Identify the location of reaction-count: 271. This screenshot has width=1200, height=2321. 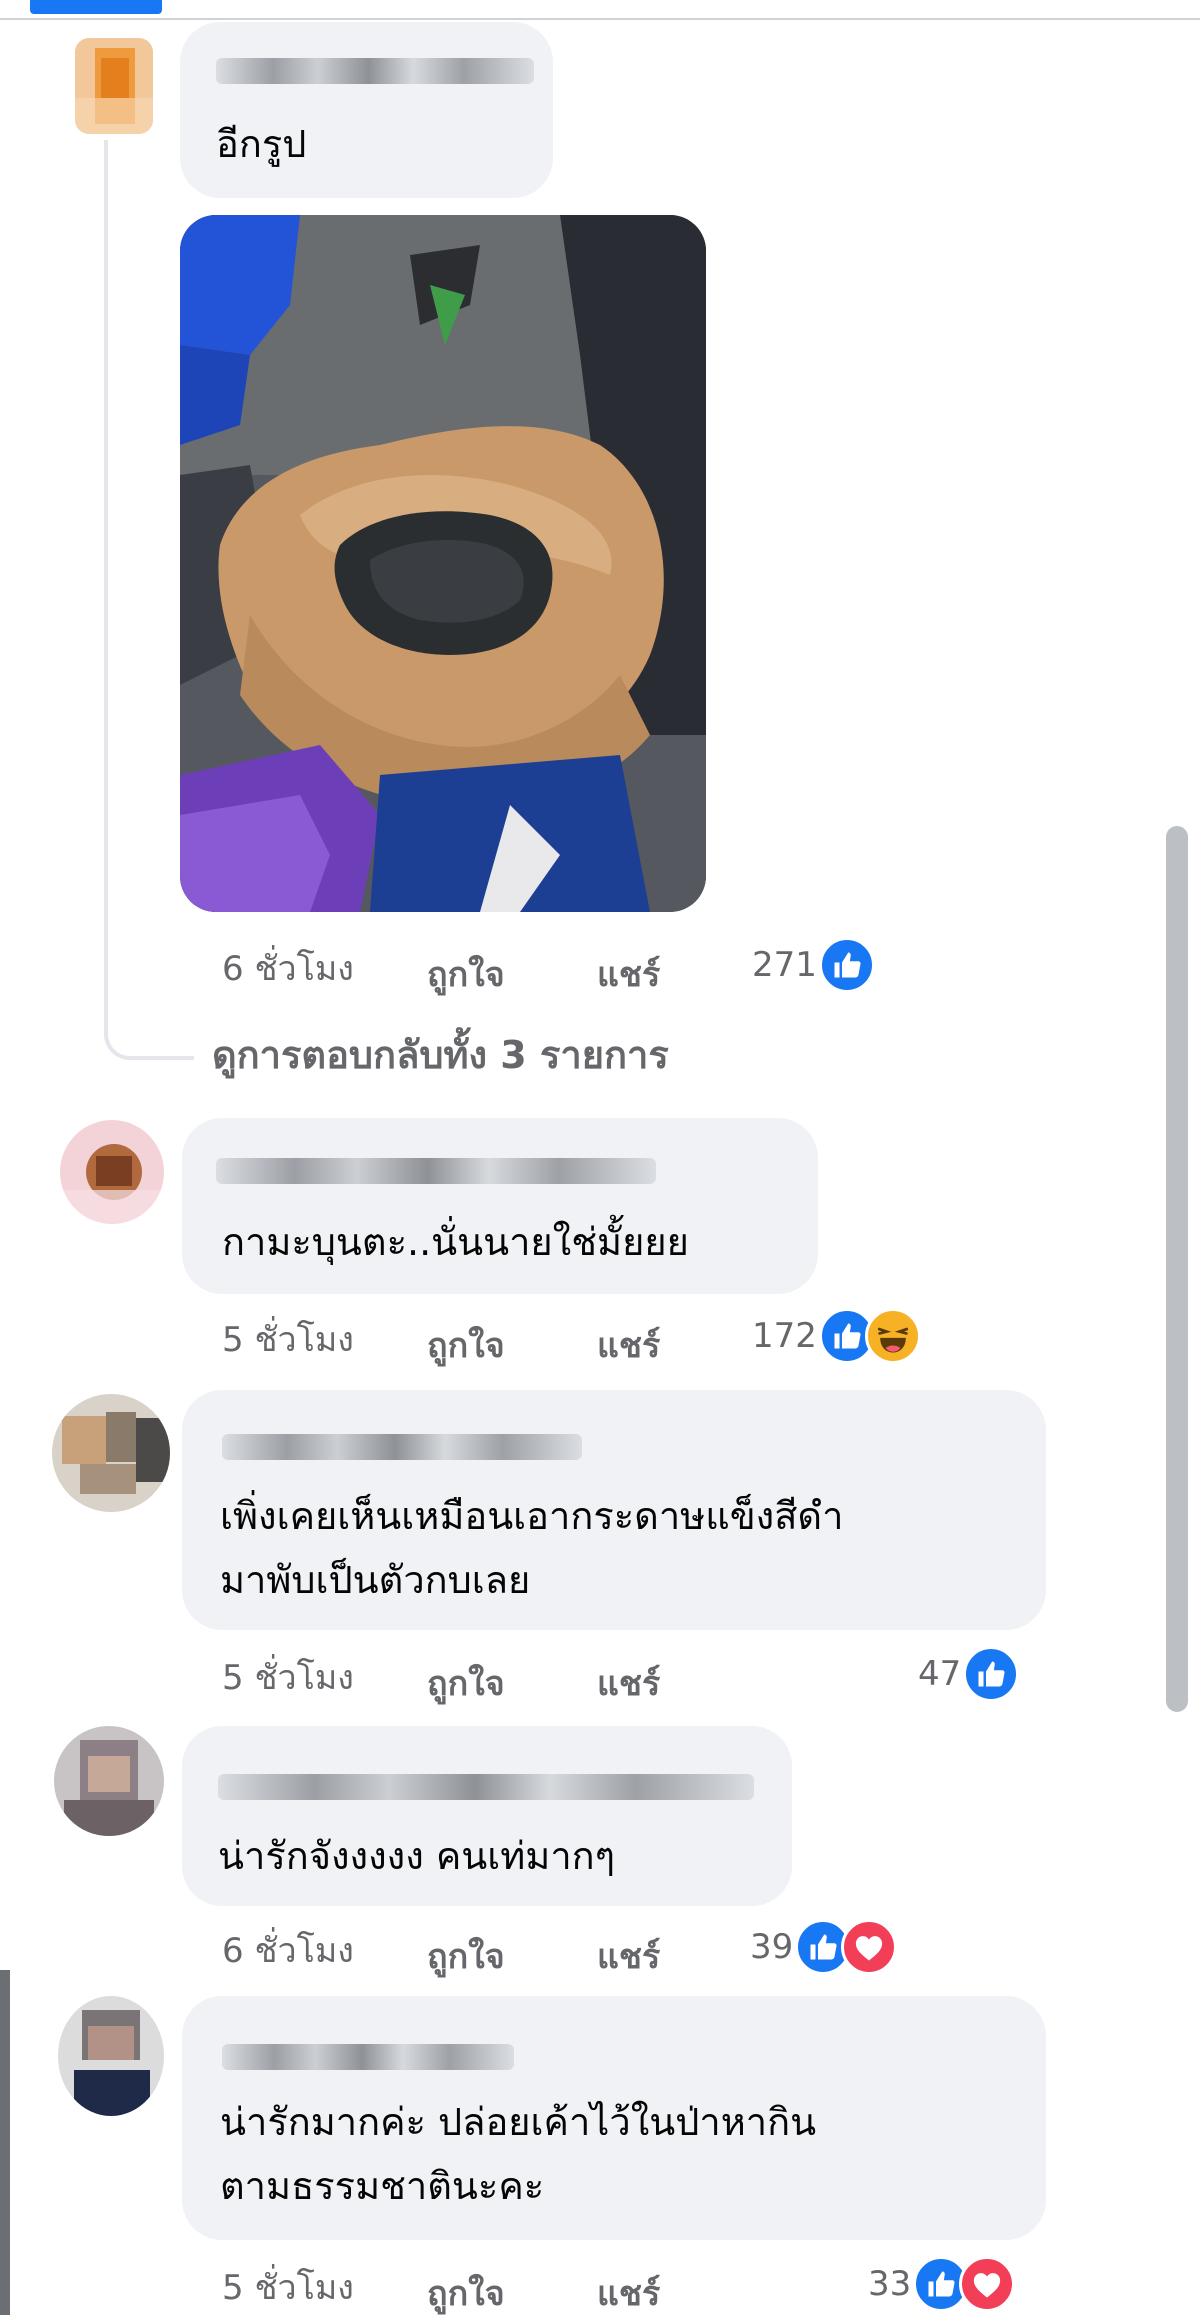
(784, 965).